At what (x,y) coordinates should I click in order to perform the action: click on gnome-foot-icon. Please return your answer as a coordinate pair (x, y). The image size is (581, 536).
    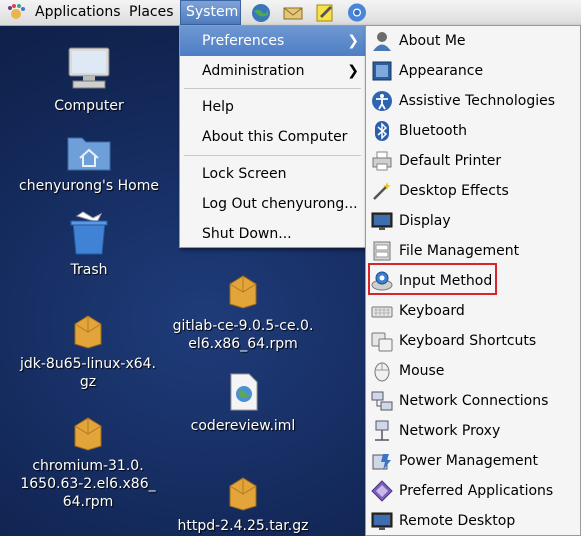
    Looking at the image, I should click on (16, 13).